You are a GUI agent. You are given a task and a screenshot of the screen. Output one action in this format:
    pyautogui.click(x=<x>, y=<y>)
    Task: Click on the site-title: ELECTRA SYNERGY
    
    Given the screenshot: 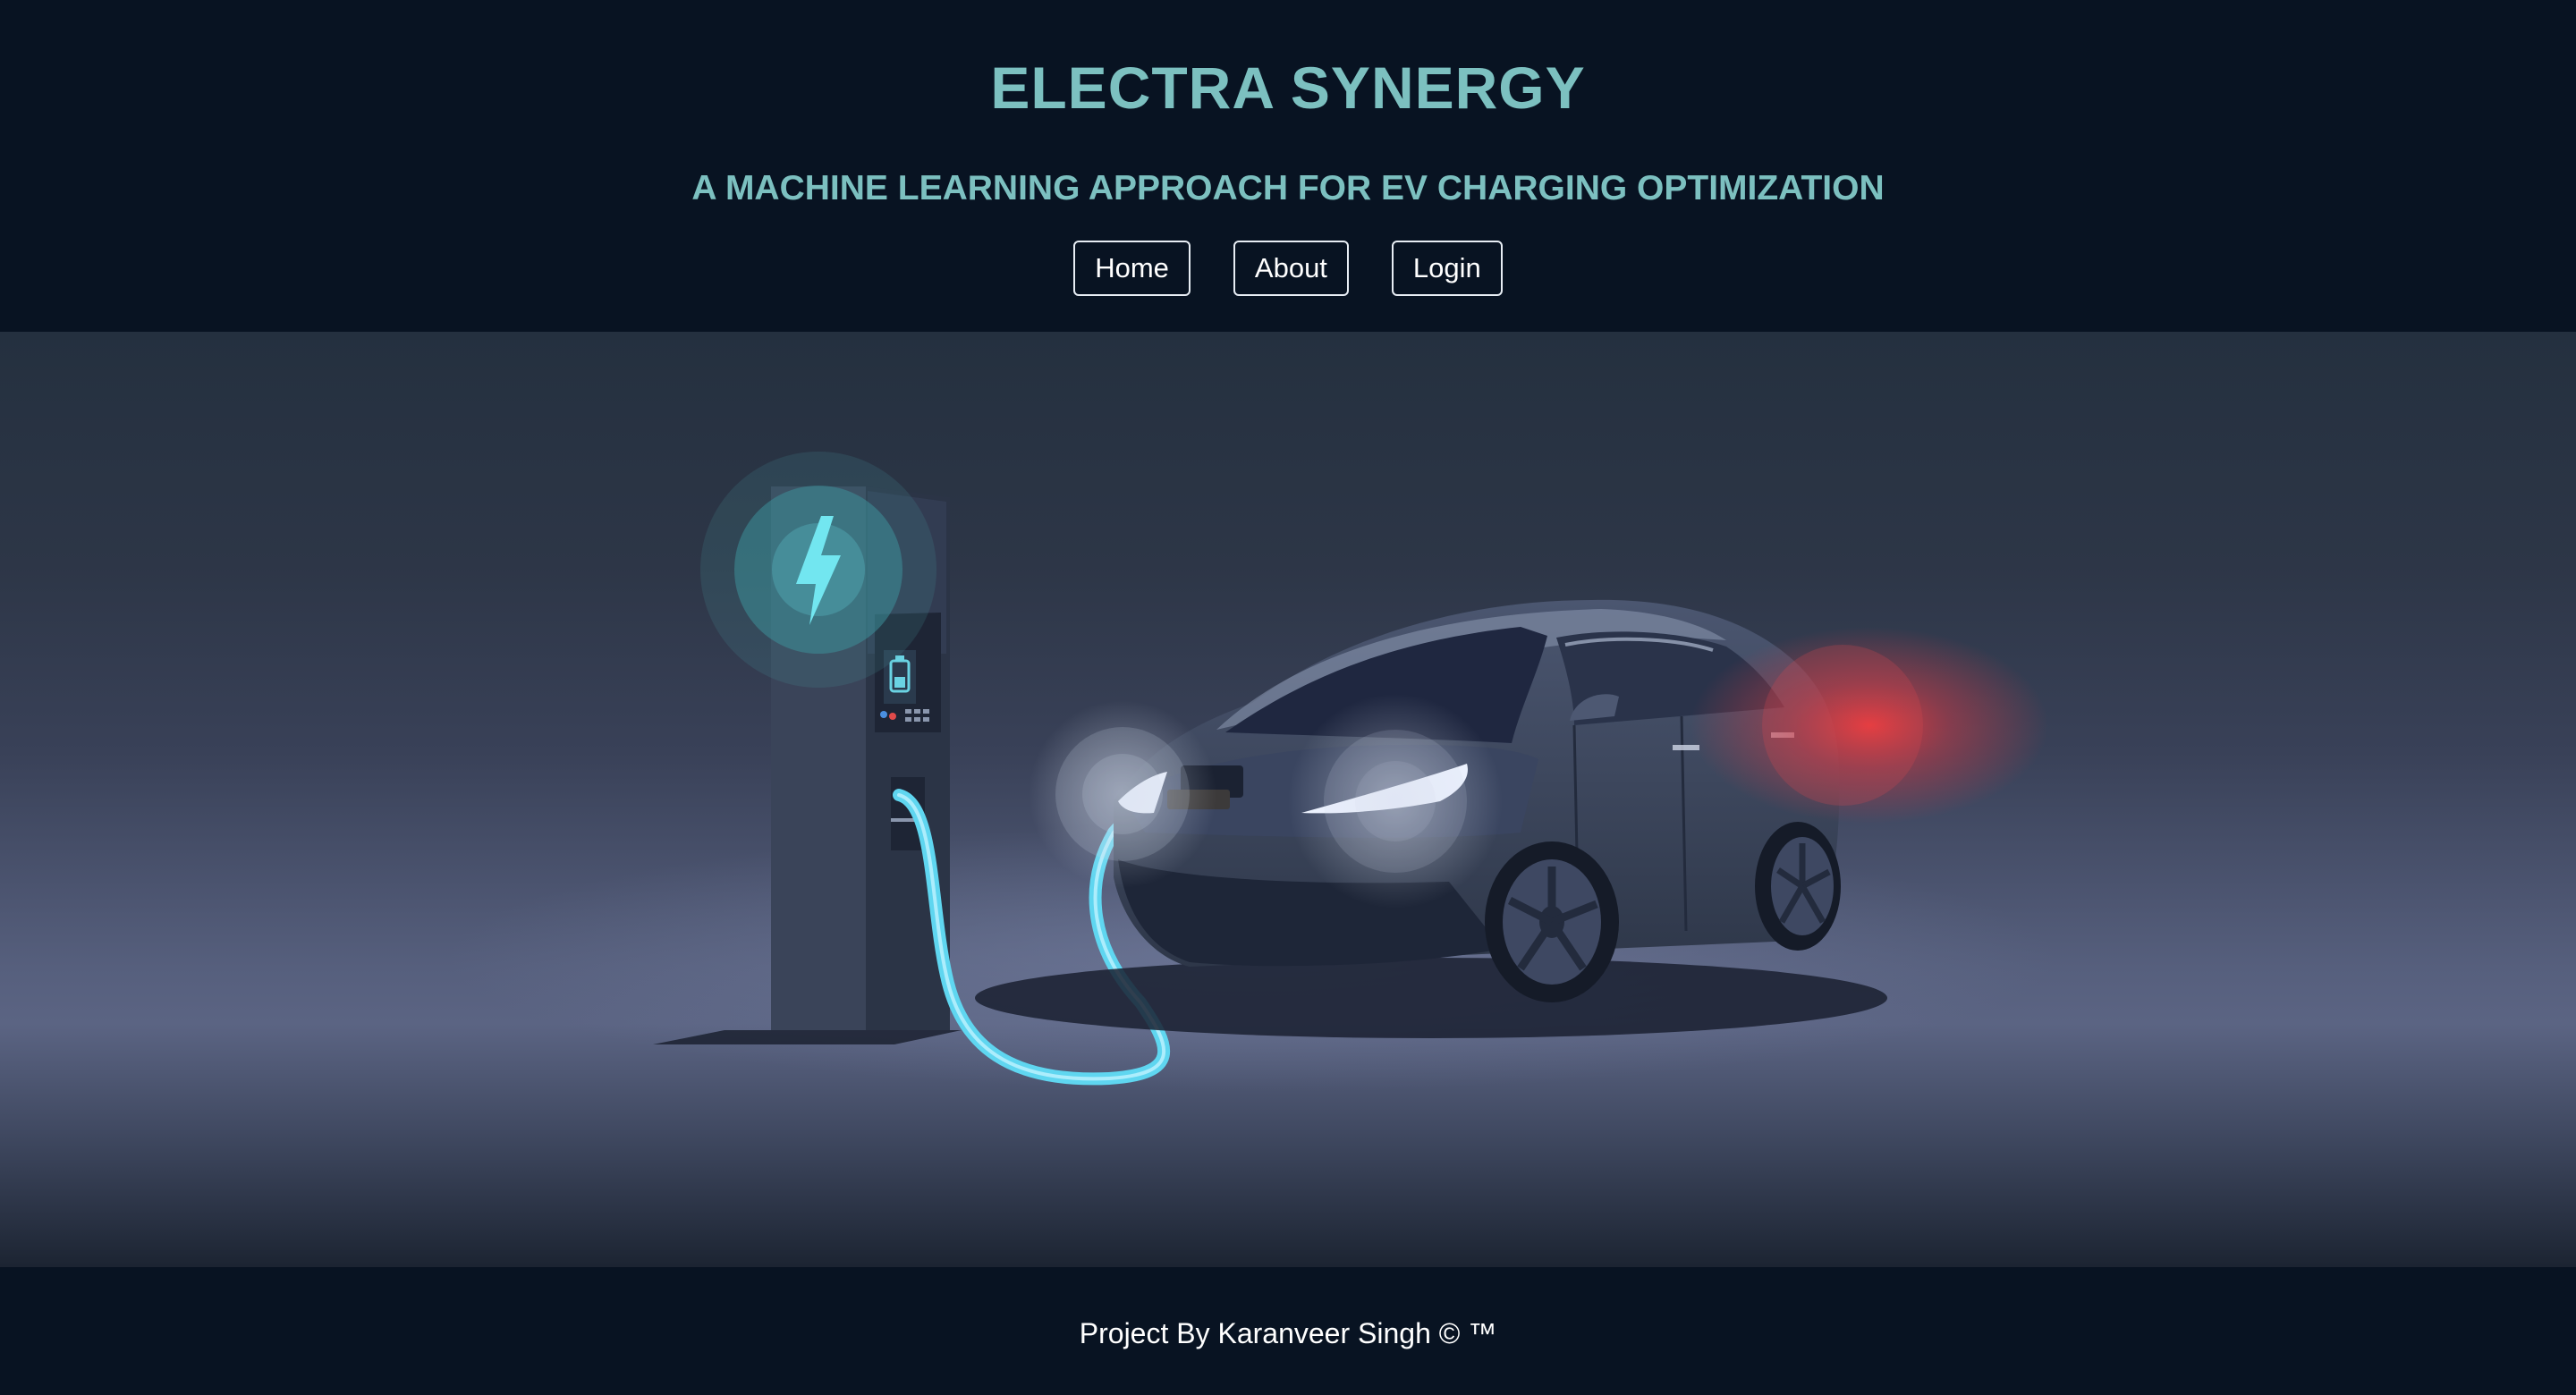 What is the action you would take?
    pyautogui.click(x=1288, y=88)
    